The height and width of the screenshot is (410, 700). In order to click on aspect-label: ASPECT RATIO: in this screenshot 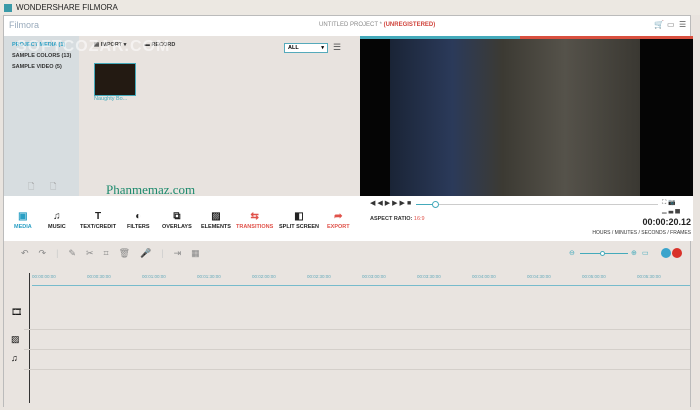, I will do `click(391, 219)`.